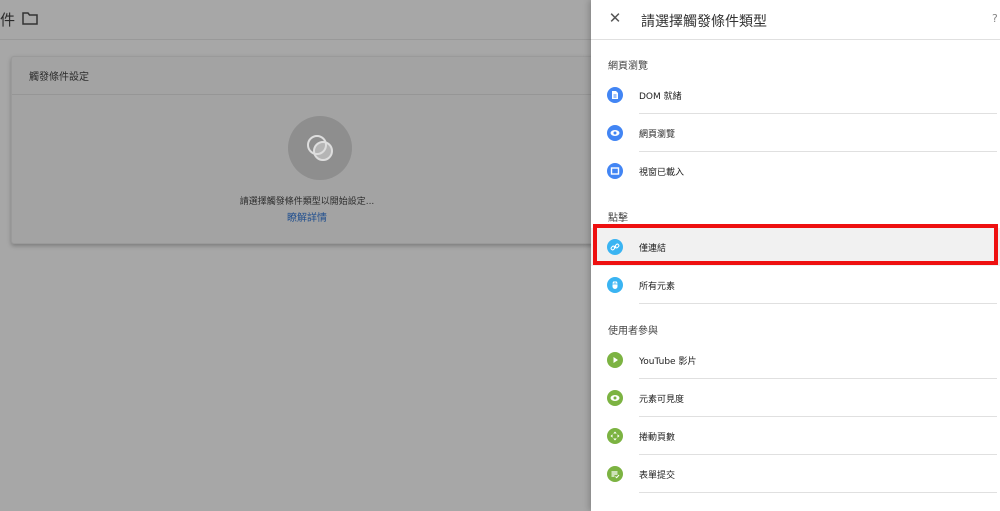 Image resolution: width=1000 pixels, height=511 pixels. What do you see at coordinates (795, 171) in the screenshot?
I see `trigger-item-window-loaded: 視窗已載入` at bounding box center [795, 171].